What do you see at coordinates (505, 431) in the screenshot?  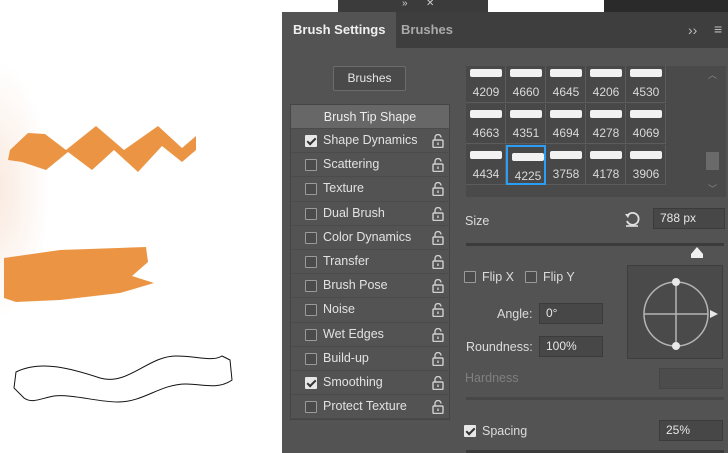 I see `spacing-label: Spacing` at bounding box center [505, 431].